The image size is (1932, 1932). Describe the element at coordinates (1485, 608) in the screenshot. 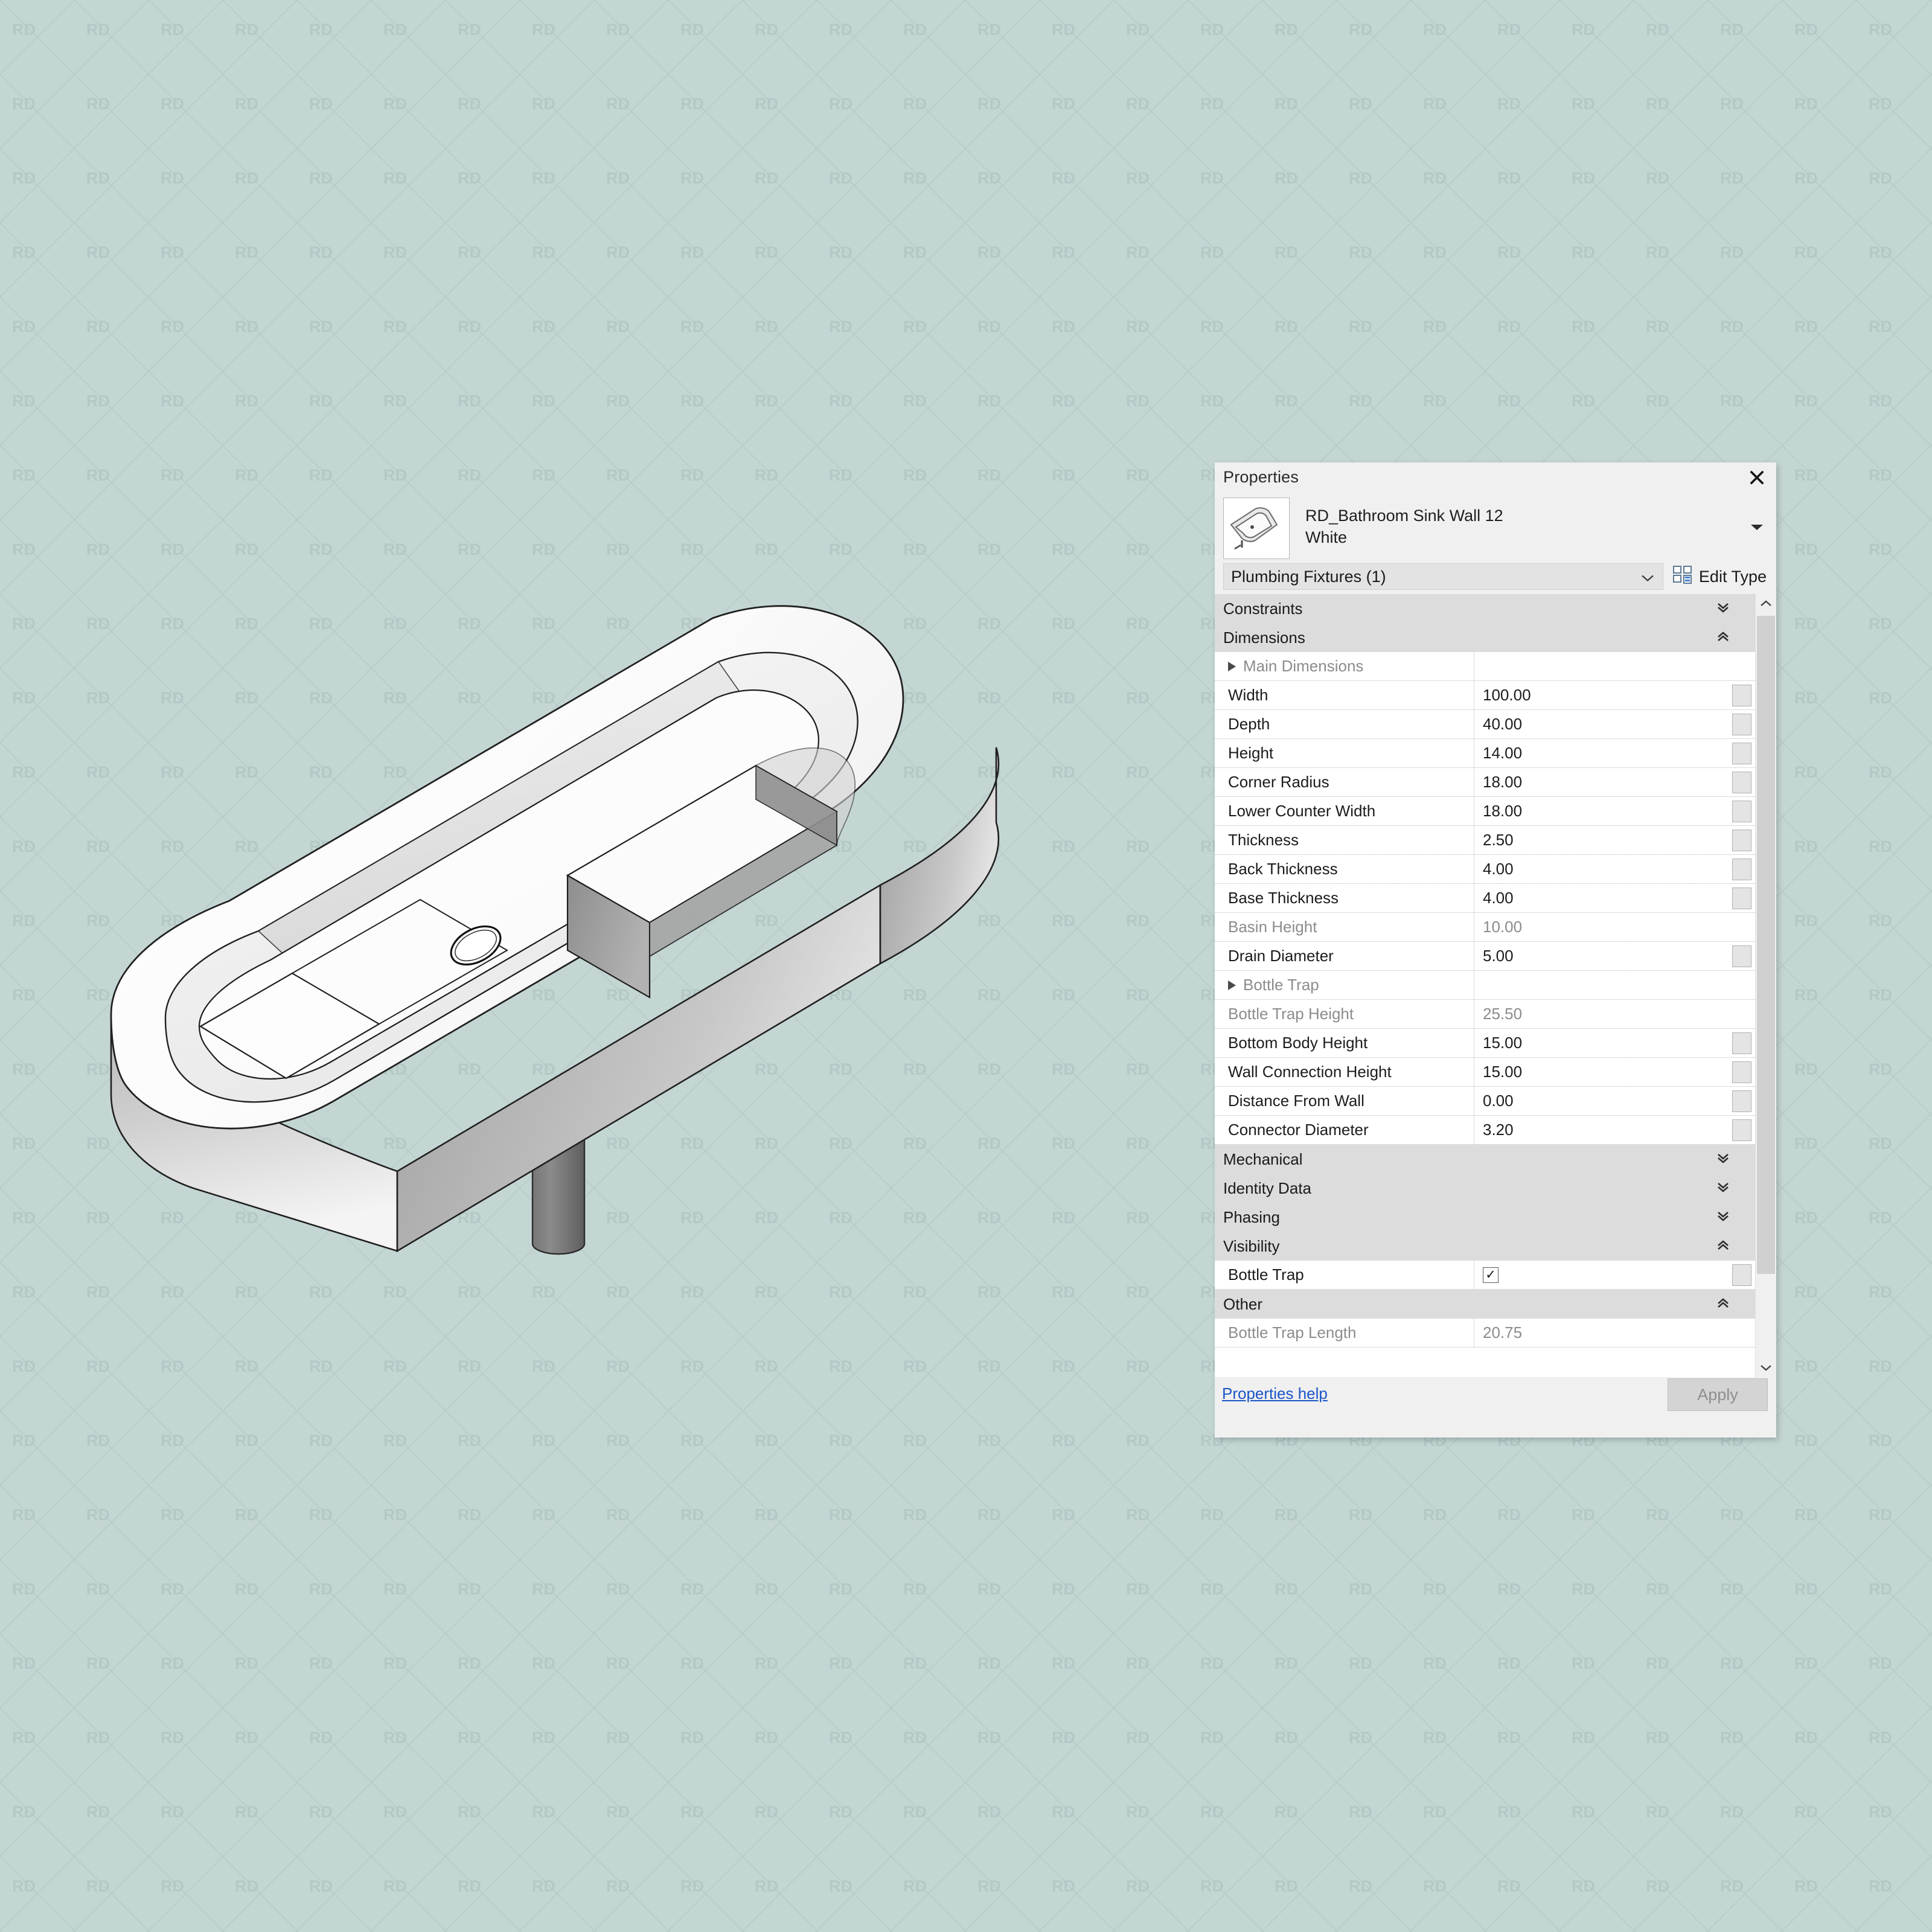

I see `property-group-header: Constraints` at that location.